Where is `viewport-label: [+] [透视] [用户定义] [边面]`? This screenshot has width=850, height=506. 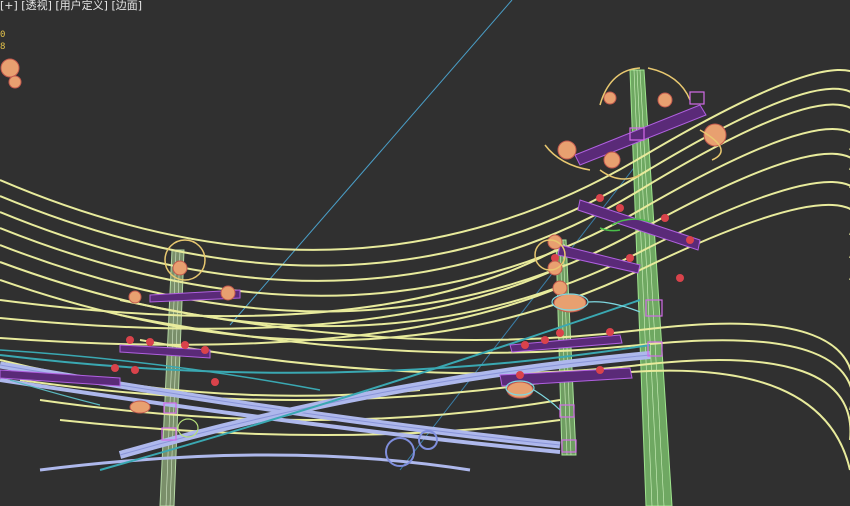
viewport-label: [+] [透视] [用户定义] [边面] is located at coordinates (71, 6).